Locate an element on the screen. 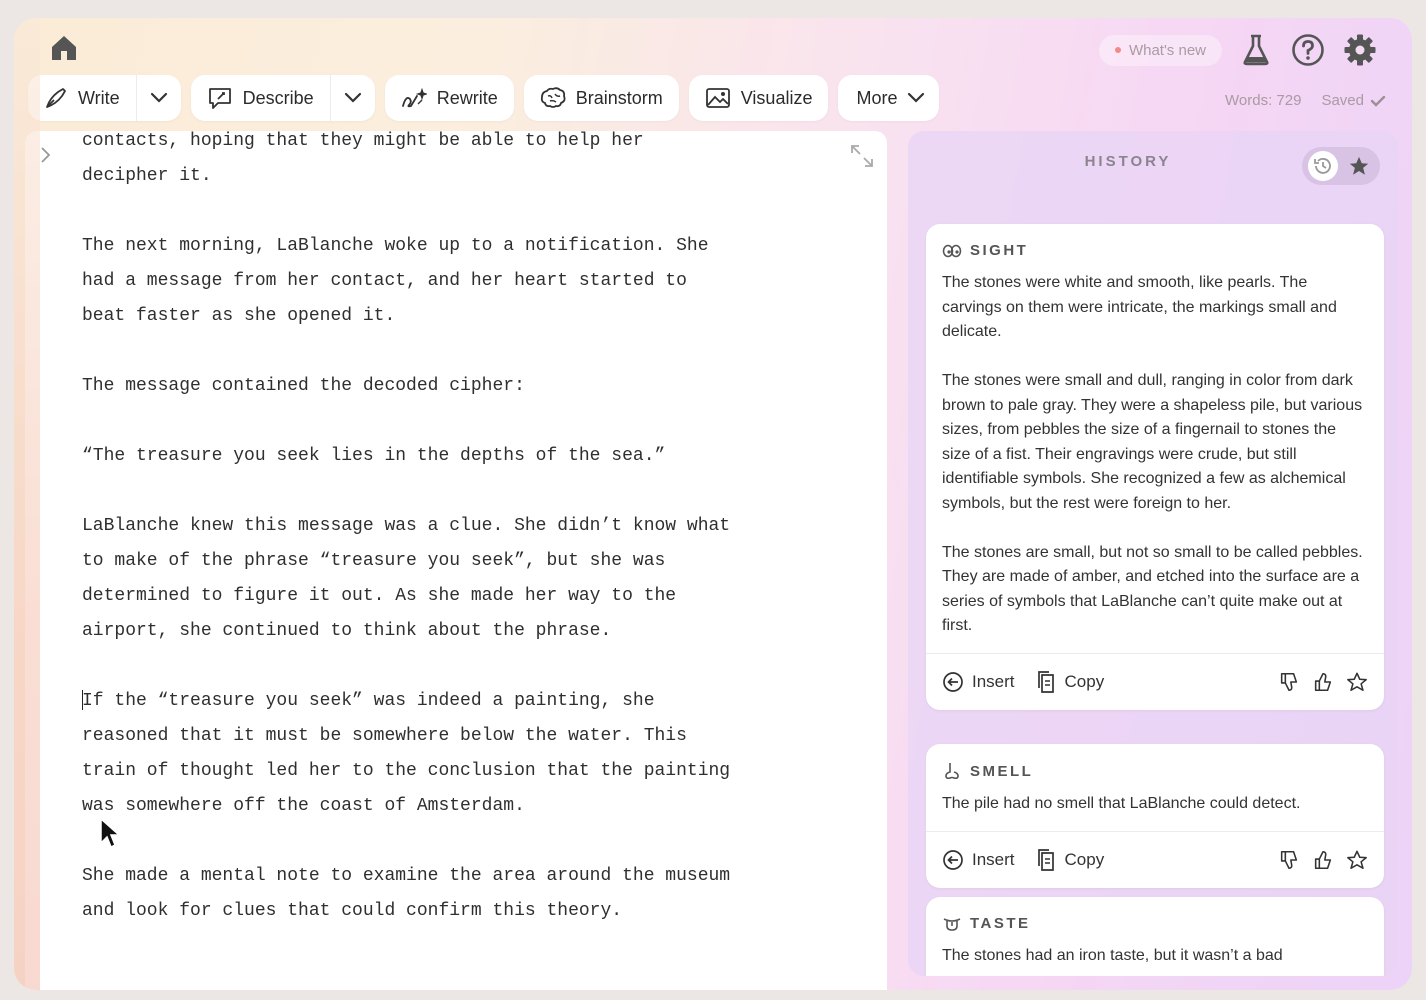  expand-editor-button is located at coordinates (862, 158).